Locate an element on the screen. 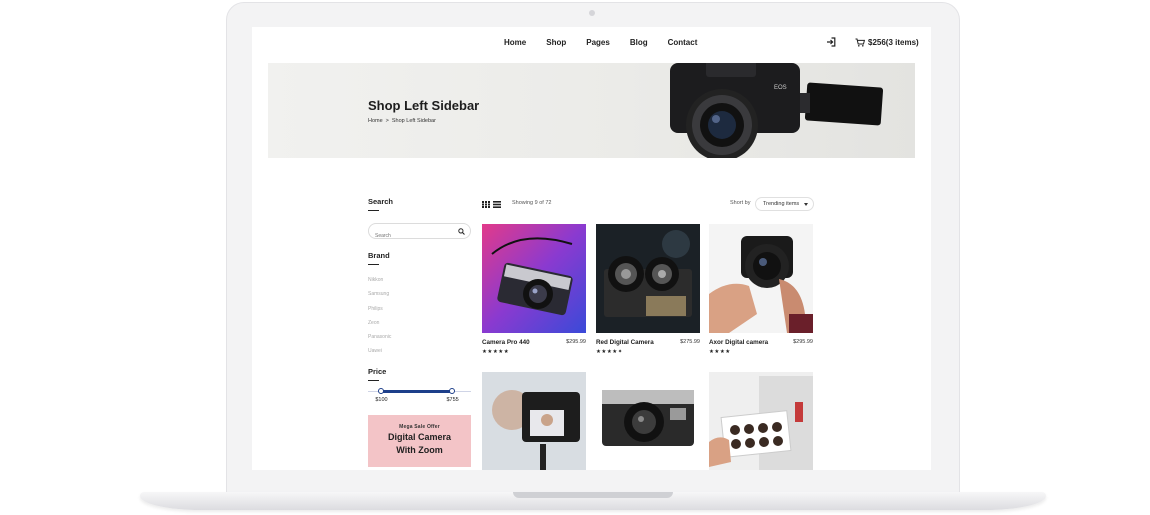  cart-button: $256(3 items) is located at coordinates (887, 42).